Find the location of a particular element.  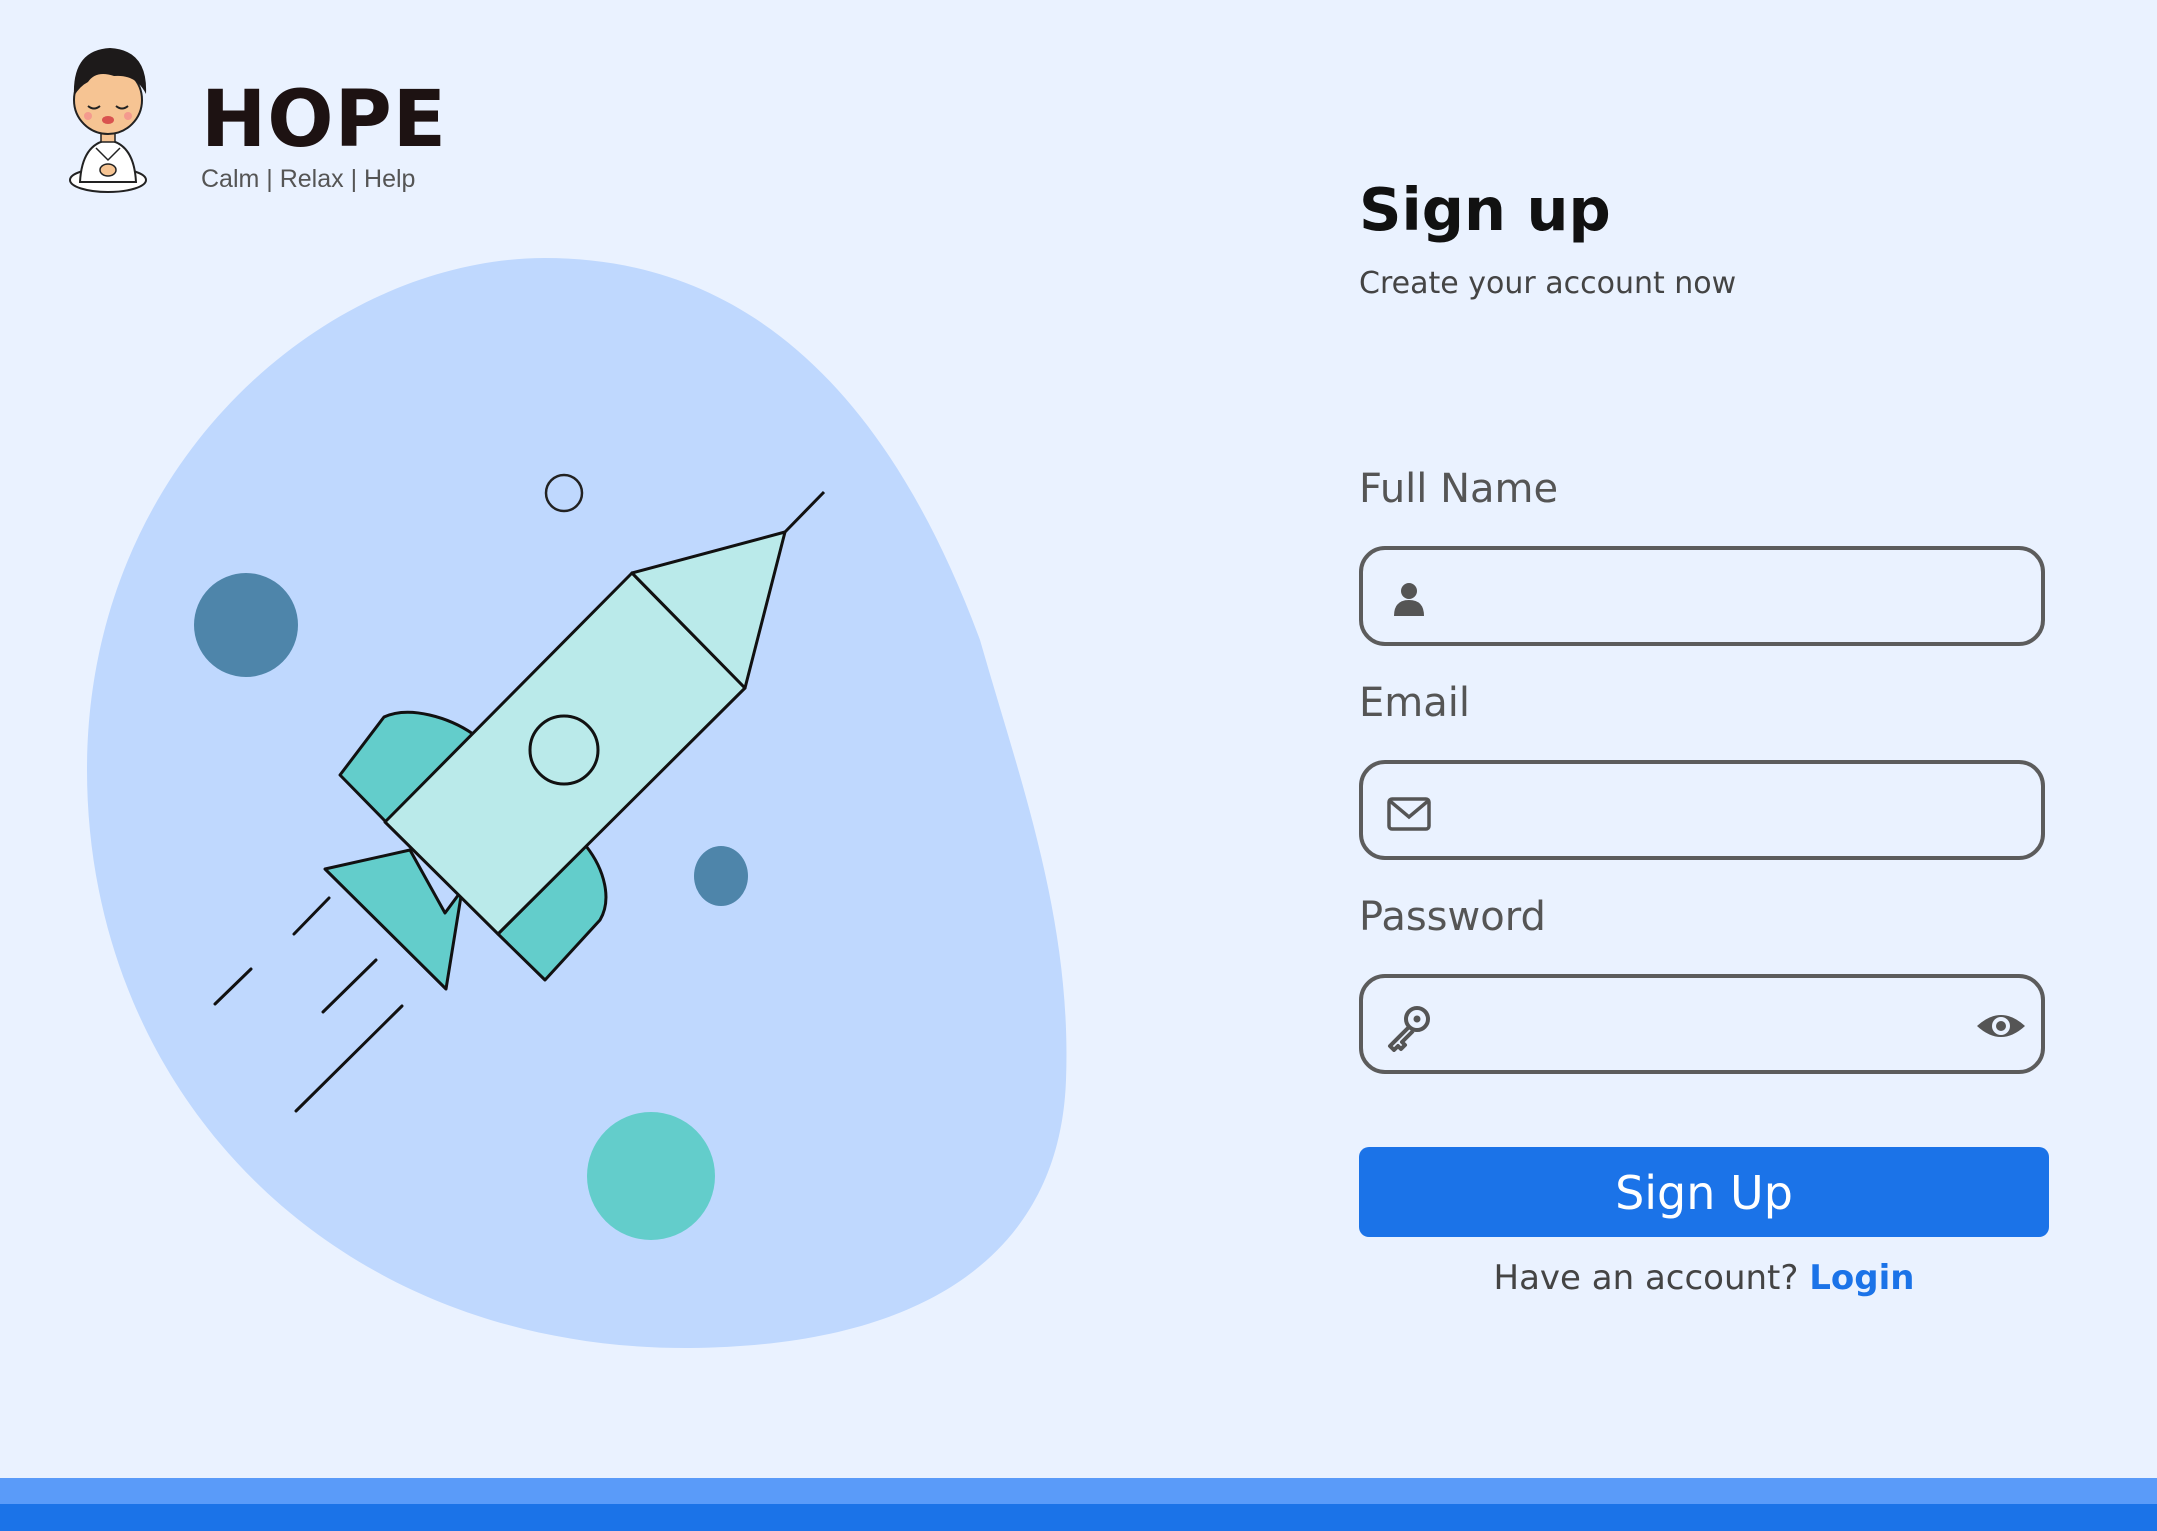

full-name-field is located at coordinates (1702, 596).